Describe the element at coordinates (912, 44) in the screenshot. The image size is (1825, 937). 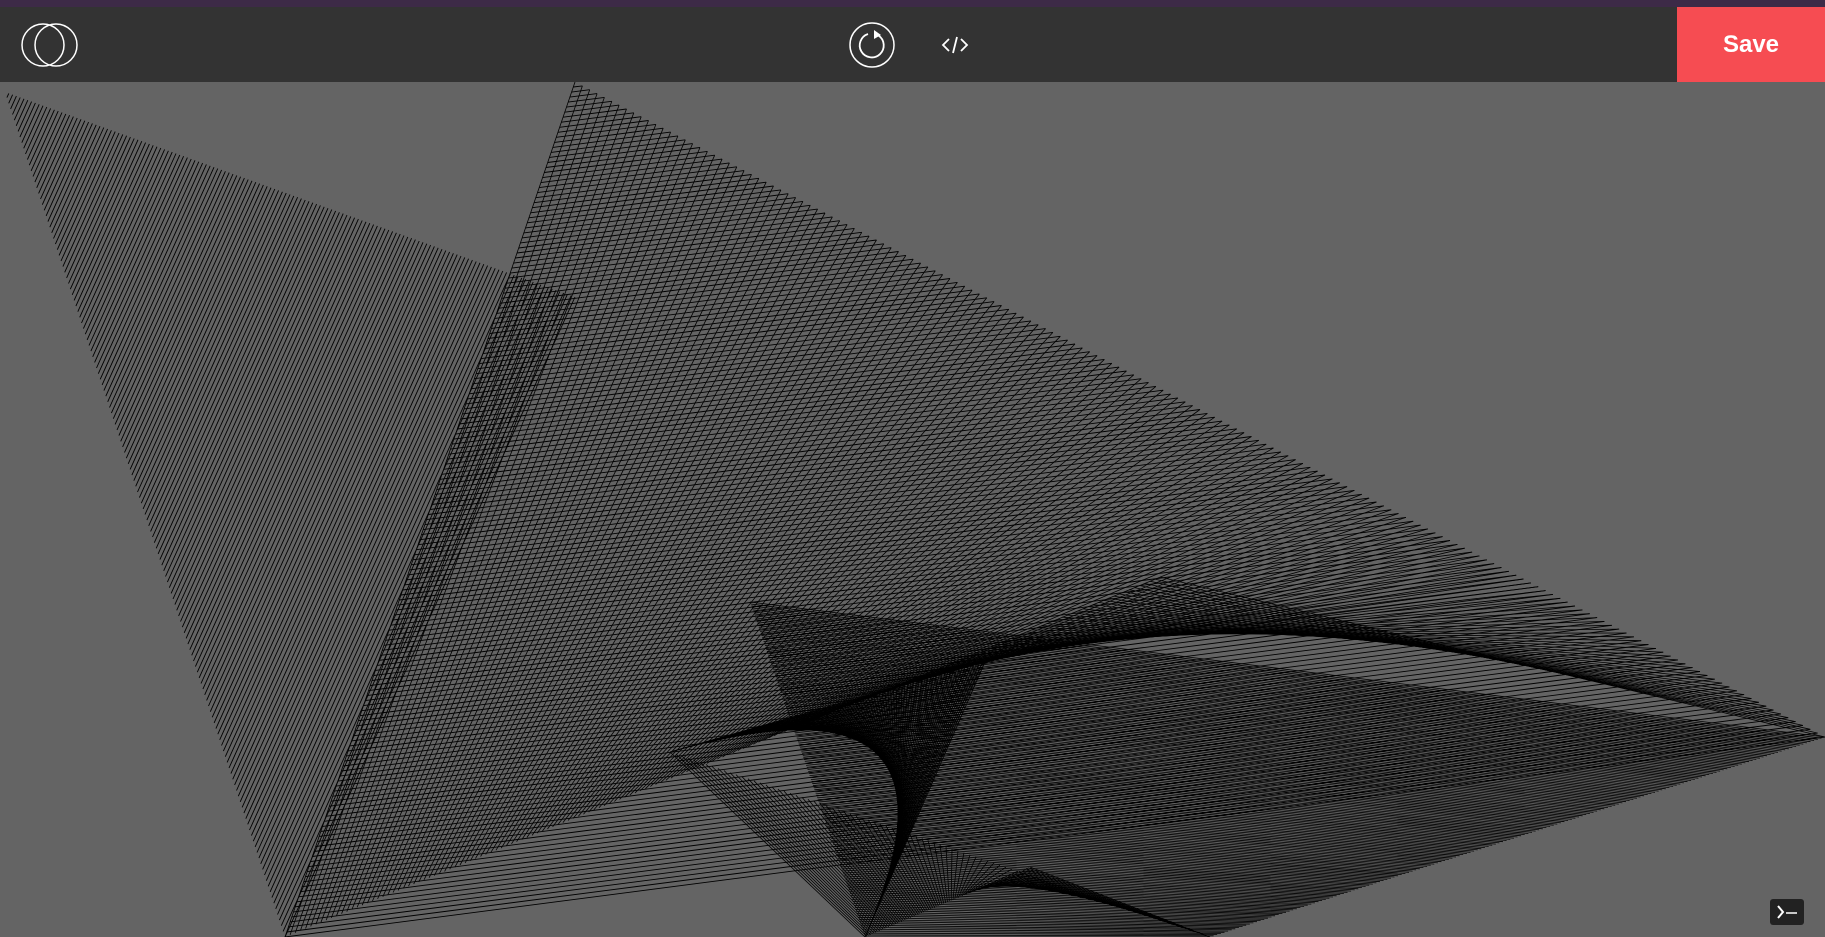
I see `toolbar: Save` at that location.